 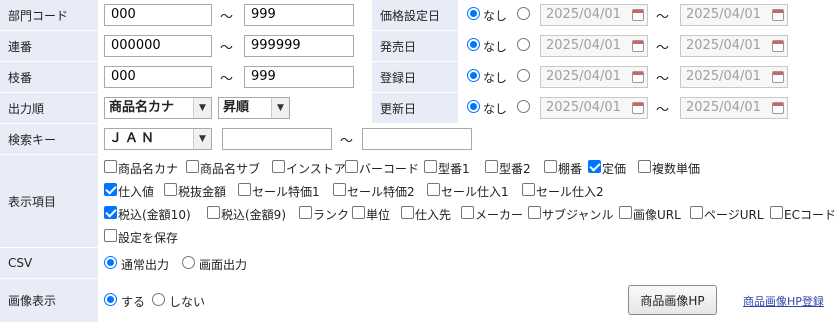 I want to click on label-output-order: 出力順, so click(x=49, y=108).